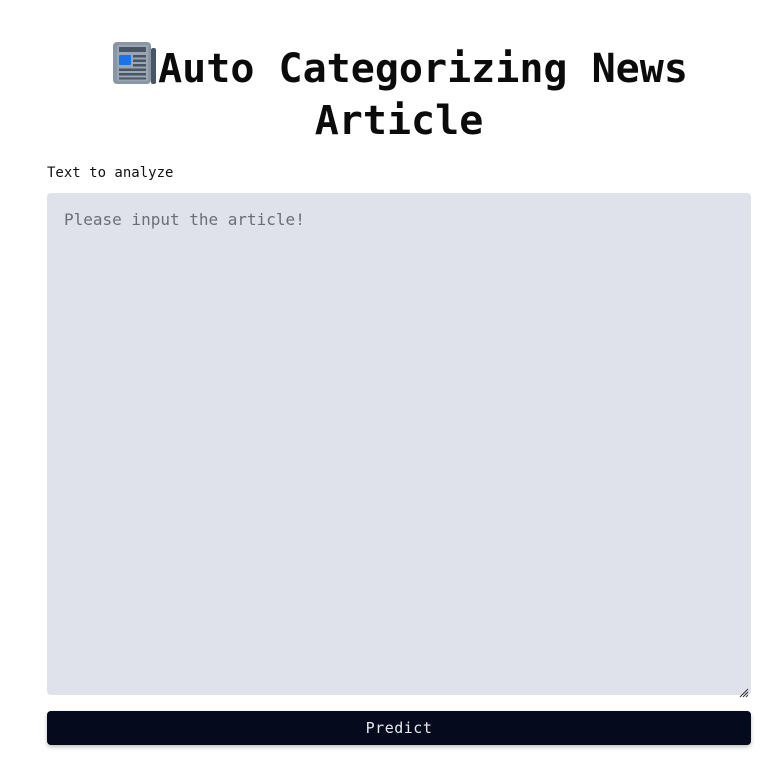 The image size is (780, 784). Describe the element at coordinates (744, 690) in the screenshot. I see `resize-handle-icon` at that location.